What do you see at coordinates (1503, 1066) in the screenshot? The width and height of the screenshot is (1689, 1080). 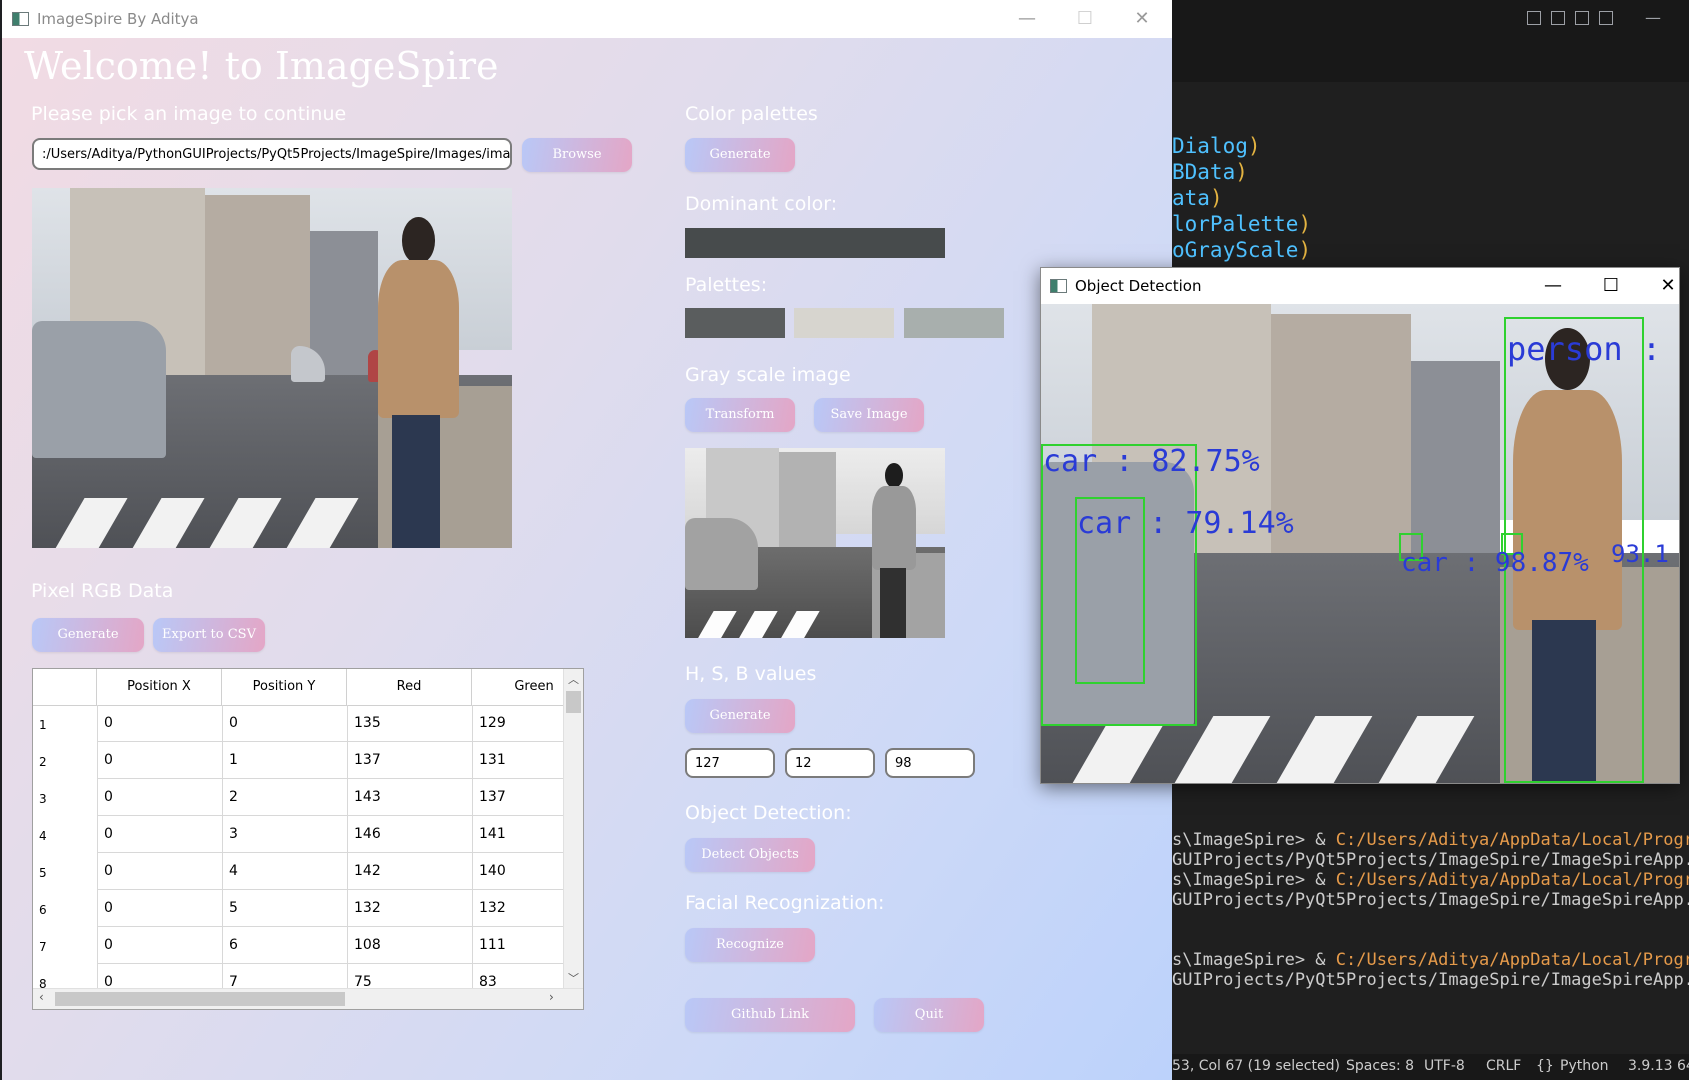 I see `eol-status: CRLF` at bounding box center [1503, 1066].